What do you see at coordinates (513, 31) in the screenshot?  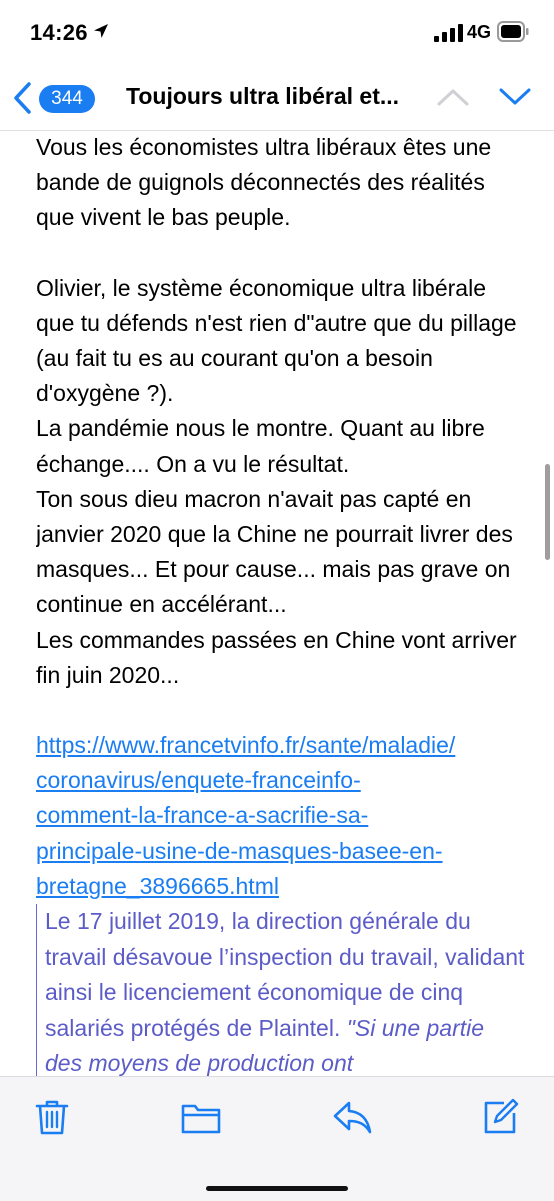 I see `battery-icon` at bounding box center [513, 31].